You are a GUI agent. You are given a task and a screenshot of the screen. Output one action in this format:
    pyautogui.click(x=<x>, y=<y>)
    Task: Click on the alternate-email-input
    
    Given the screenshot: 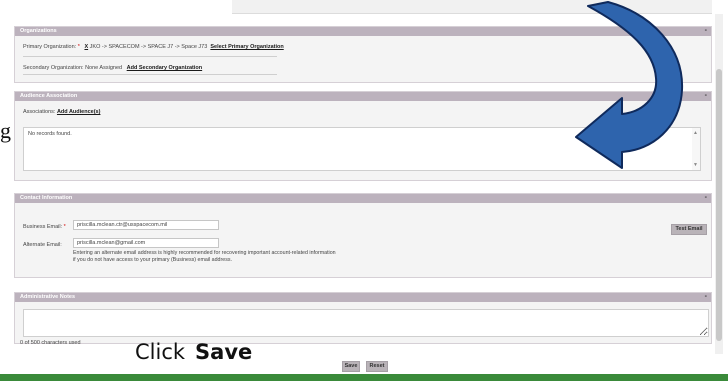 What is the action you would take?
    pyautogui.click(x=146, y=243)
    